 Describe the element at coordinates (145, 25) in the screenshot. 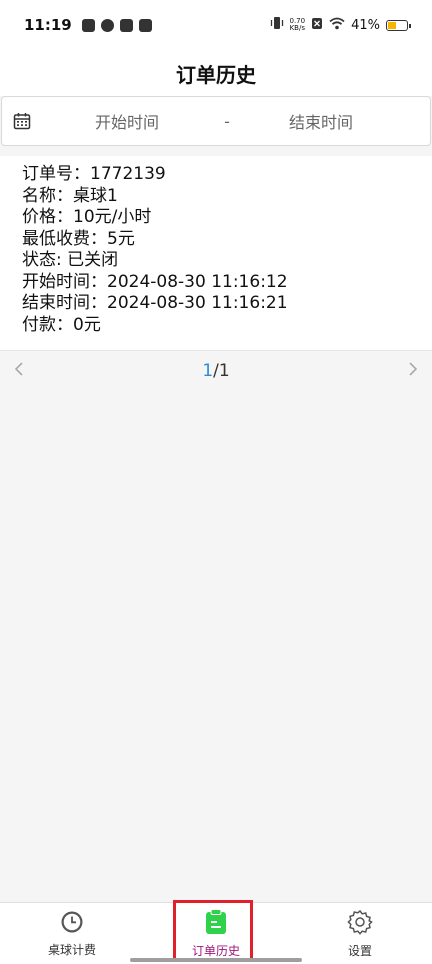

I see `message-icon` at that location.